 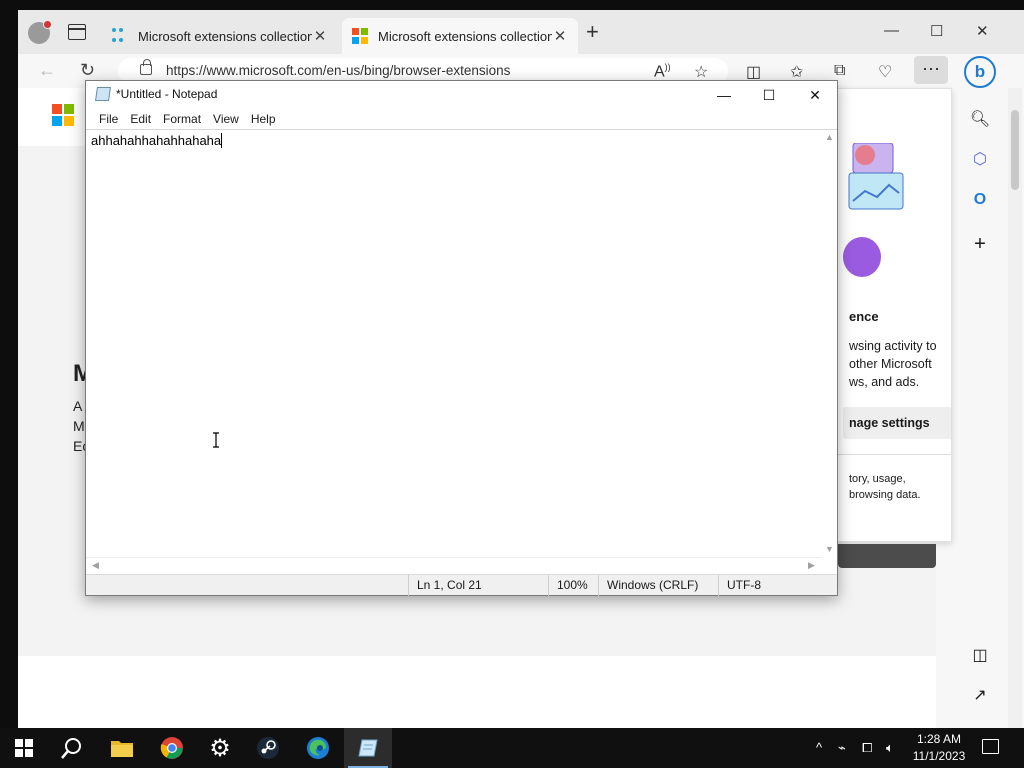 I want to click on laptop-image, so click(x=887, y=556).